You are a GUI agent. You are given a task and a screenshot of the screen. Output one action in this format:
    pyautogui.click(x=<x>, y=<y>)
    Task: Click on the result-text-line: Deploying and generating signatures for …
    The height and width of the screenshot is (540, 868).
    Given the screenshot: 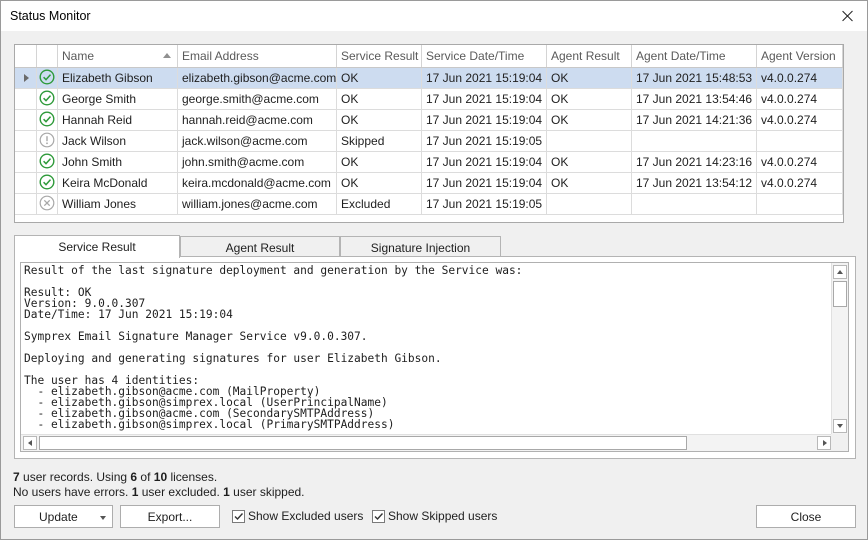 What is the action you would take?
    pyautogui.click(x=233, y=358)
    